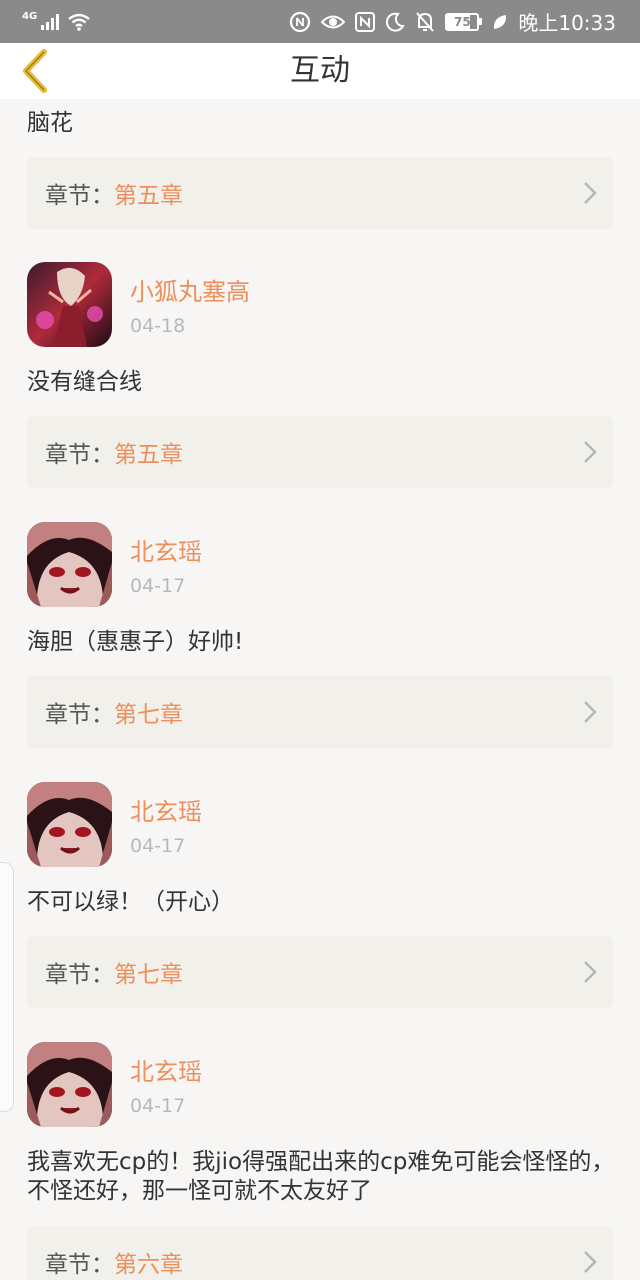 The image size is (640, 1280). I want to click on username: 小狐丸塞高, so click(190, 289).